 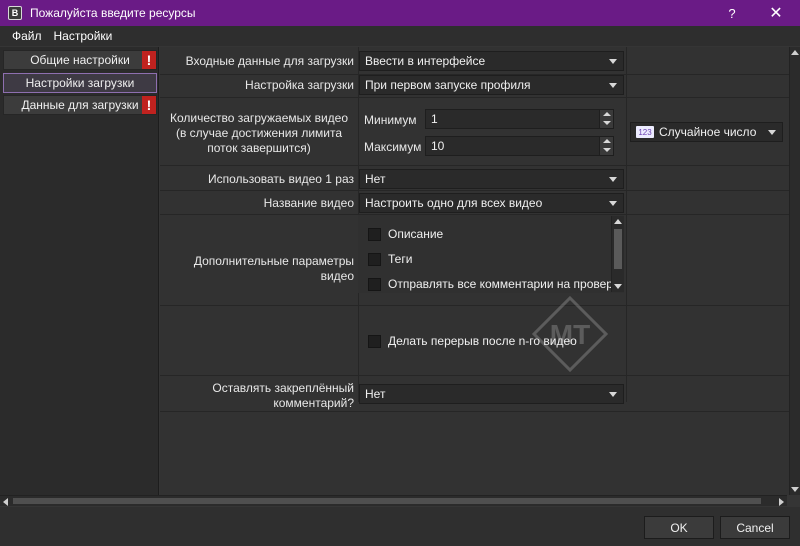 What do you see at coordinates (679, 527) in the screenshot?
I see `ok-button: OK` at bounding box center [679, 527].